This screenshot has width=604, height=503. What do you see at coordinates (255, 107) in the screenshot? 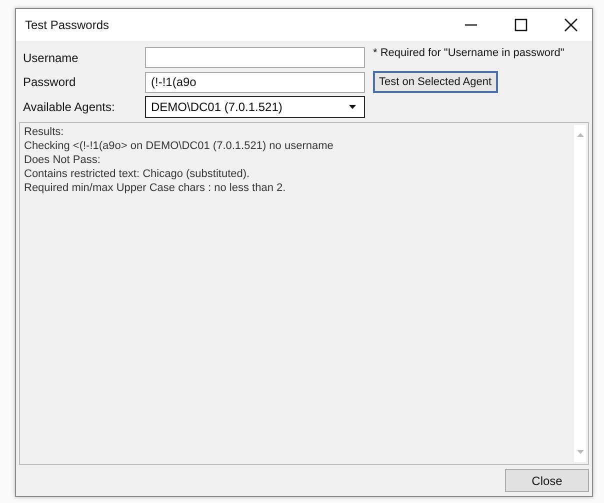
I see `agent-dropdown: DEMO\DC01 (7.0.1.521)` at bounding box center [255, 107].